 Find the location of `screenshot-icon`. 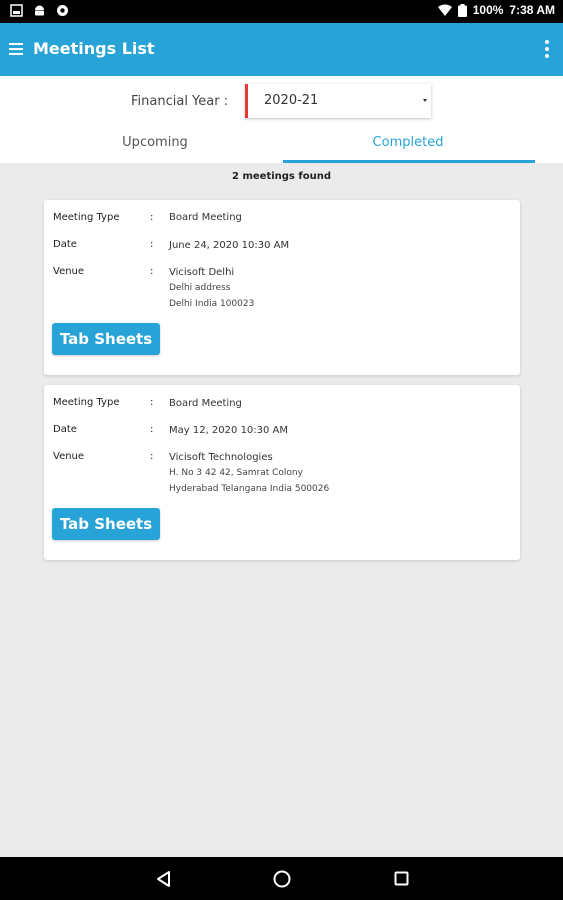

screenshot-icon is located at coordinates (16, 10).